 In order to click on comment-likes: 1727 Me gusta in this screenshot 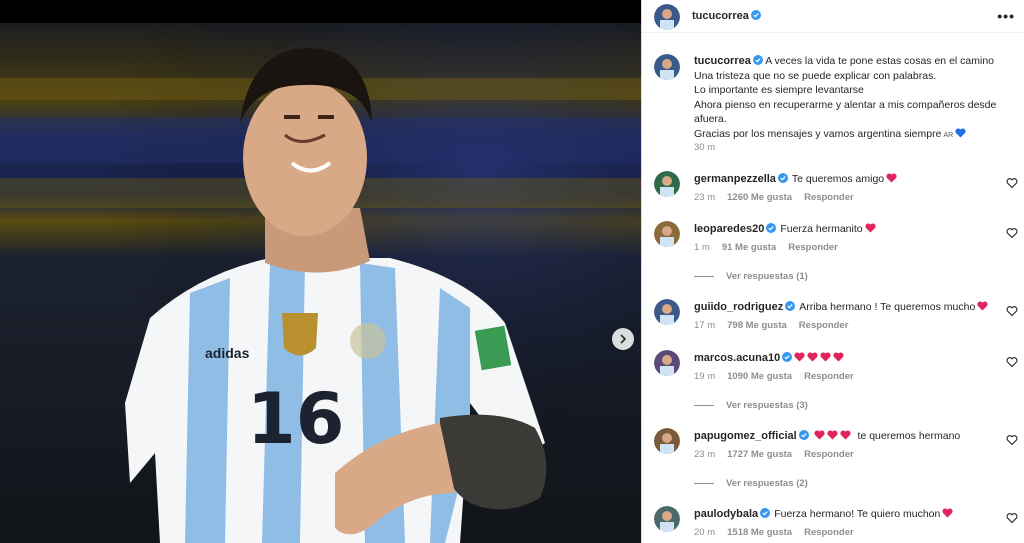, I will do `click(759, 454)`.